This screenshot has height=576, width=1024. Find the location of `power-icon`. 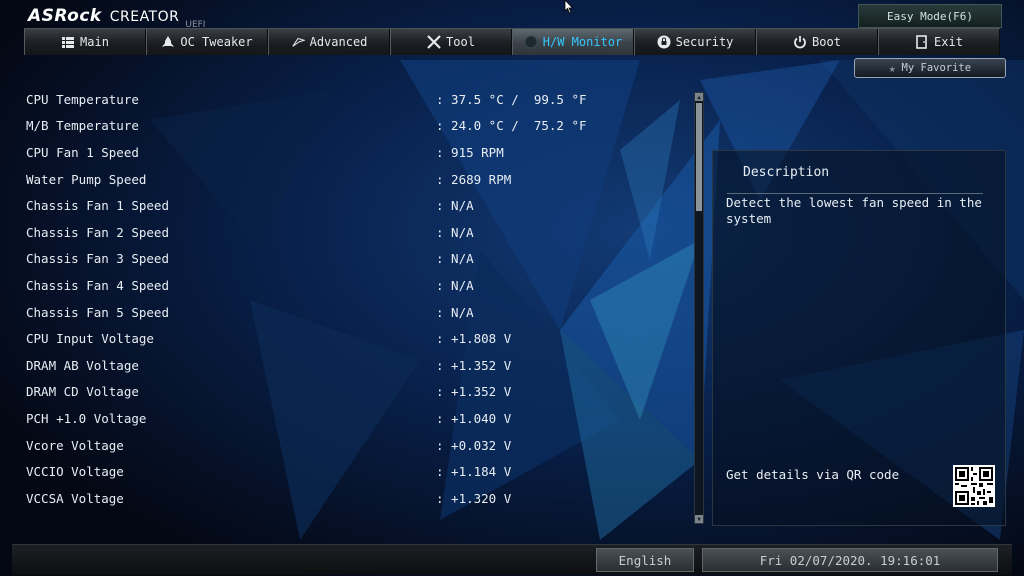

power-icon is located at coordinates (800, 42).